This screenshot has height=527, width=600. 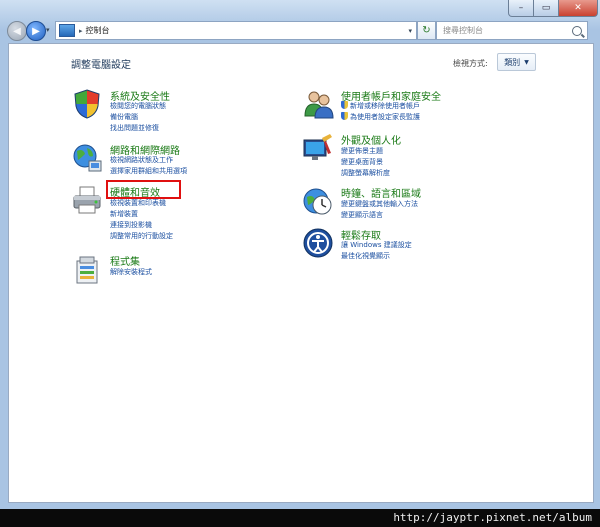 What do you see at coordinates (48, 30) in the screenshot?
I see `recent-pages-dropdown: ▾` at bounding box center [48, 30].